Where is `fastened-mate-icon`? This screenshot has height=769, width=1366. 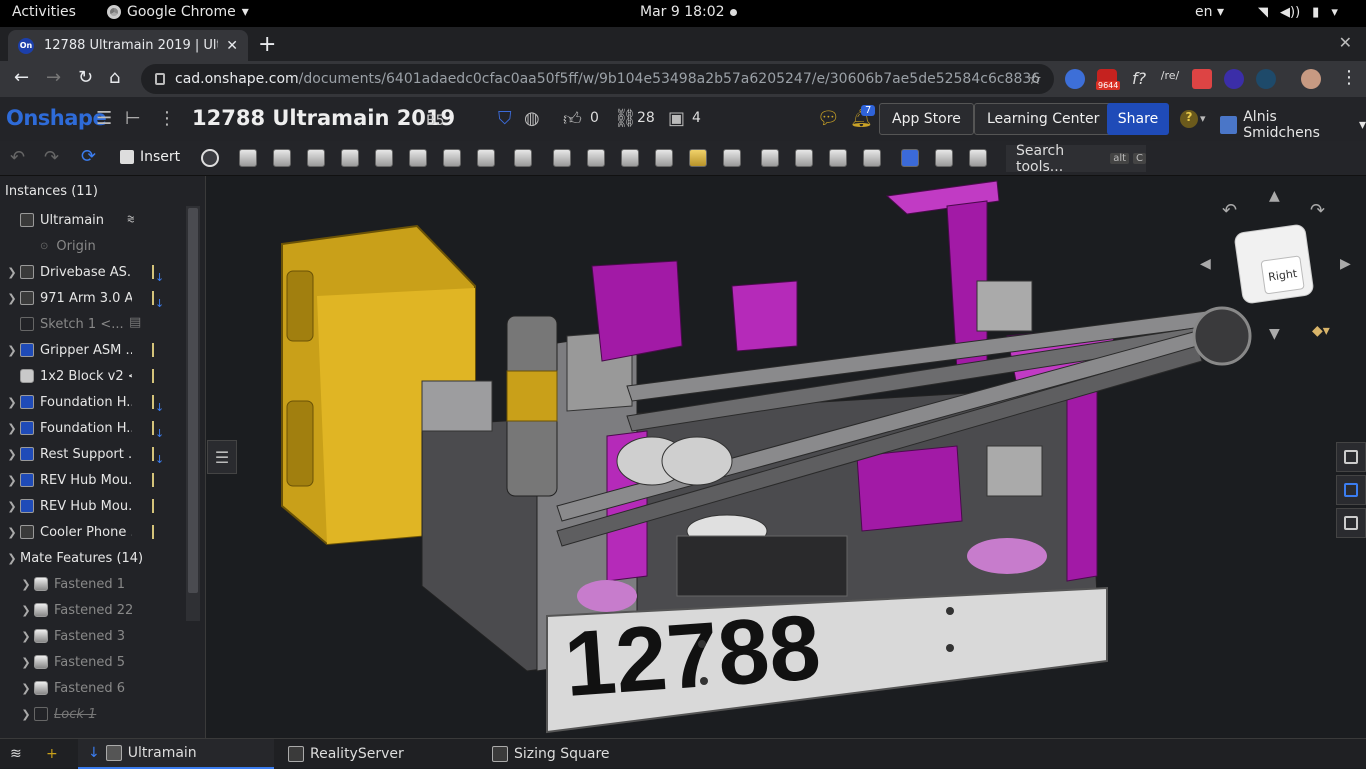 fastened-mate-icon is located at coordinates (248, 158).